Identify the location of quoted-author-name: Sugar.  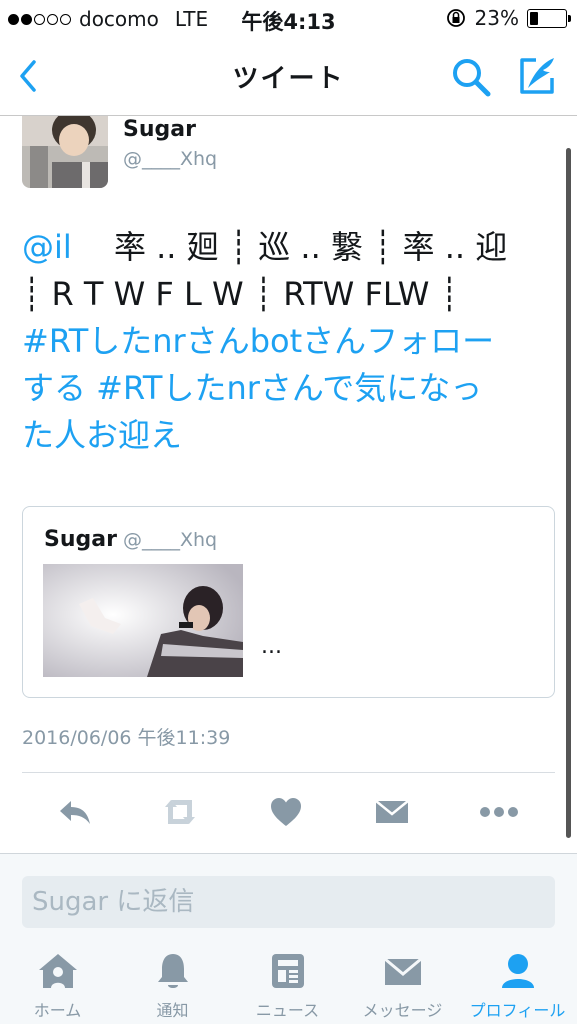
(80, 539).